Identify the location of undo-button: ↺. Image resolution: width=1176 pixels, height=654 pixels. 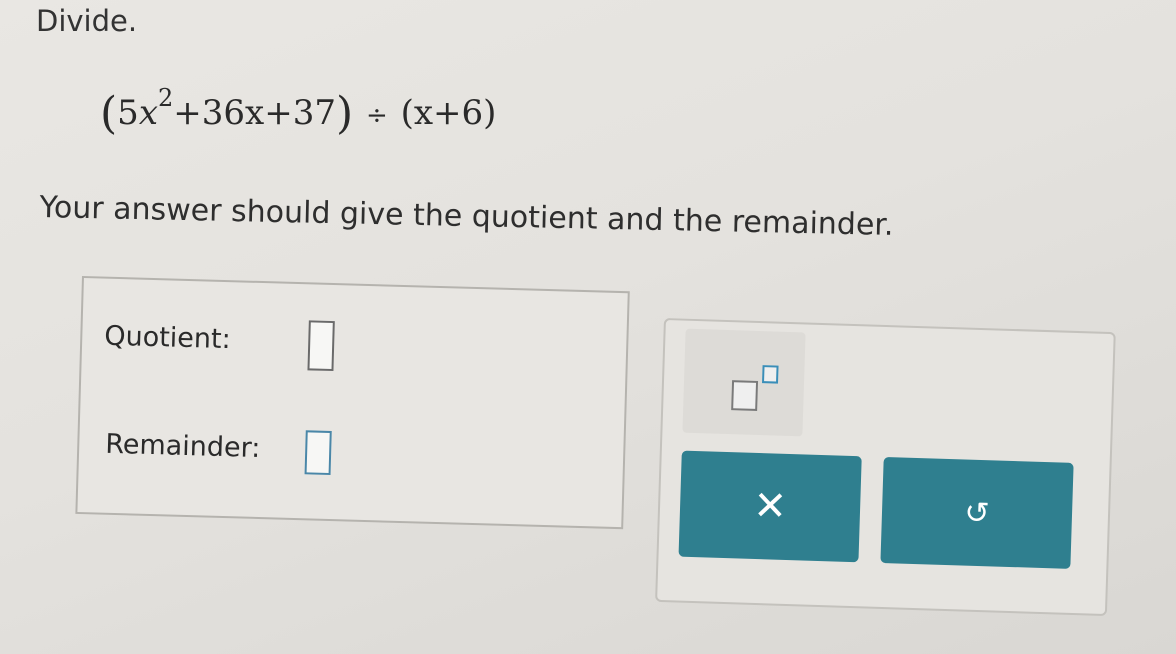
(977, 512).